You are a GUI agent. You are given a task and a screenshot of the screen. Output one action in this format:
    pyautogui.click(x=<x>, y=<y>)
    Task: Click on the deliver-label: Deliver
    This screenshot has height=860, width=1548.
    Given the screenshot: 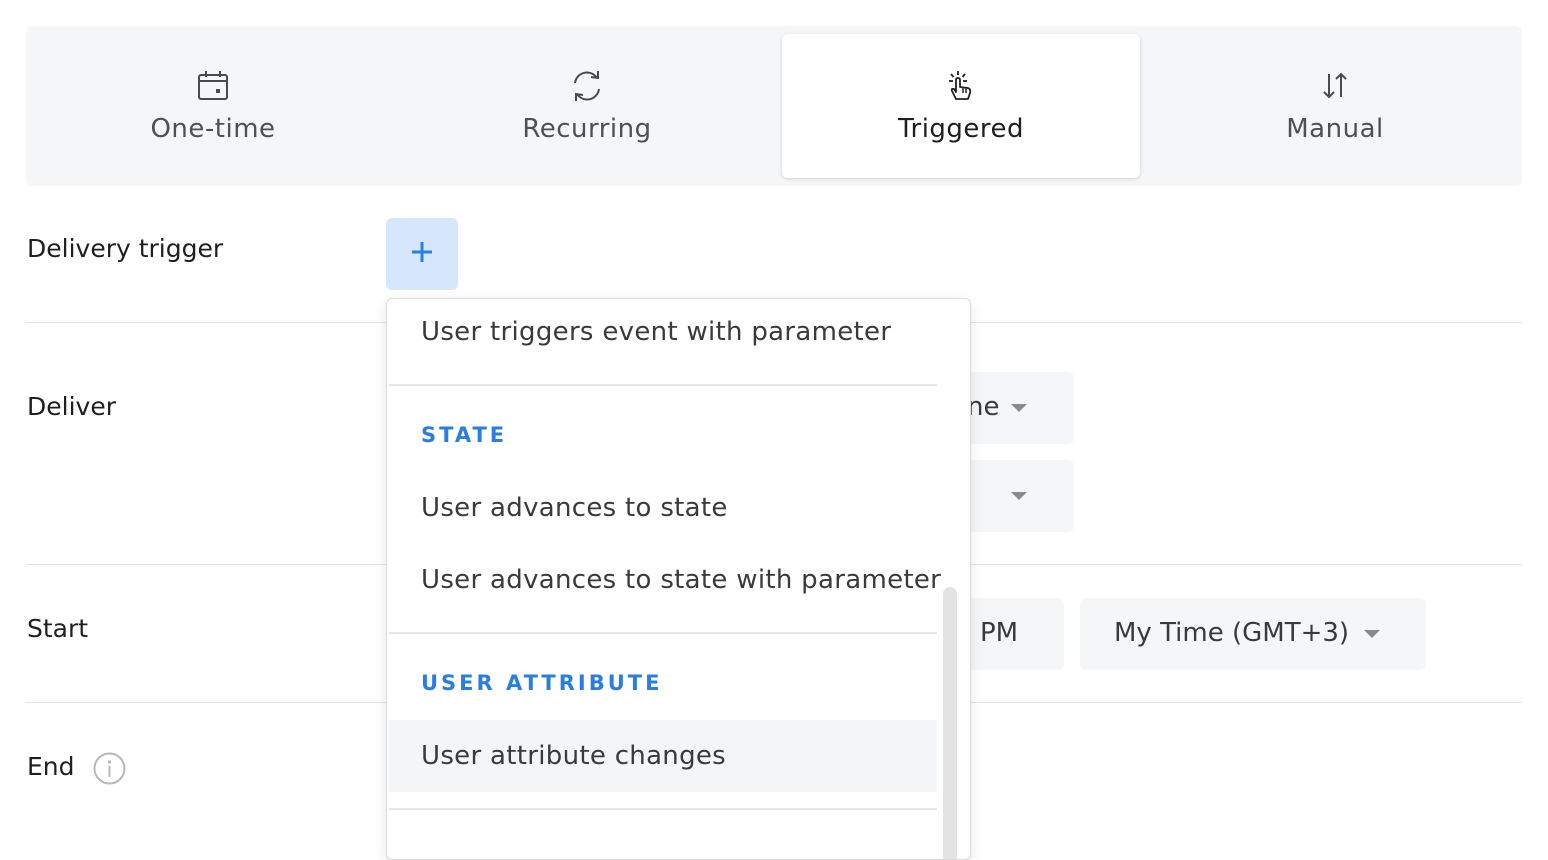 What is the action you would take?
    pyautogui.click(x=71, y=406)
    